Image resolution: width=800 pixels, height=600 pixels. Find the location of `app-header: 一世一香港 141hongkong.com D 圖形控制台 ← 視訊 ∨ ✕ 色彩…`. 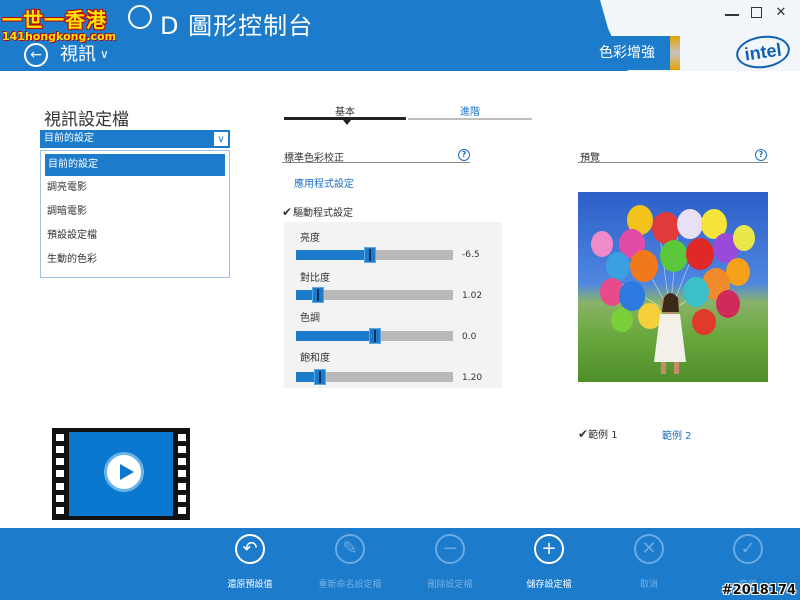

app-header: 一世一香港 141hongkong.com D 圖形控制台 ← 視訊 ∨ ✕ 色彩… is located at coordinates (400, 35).